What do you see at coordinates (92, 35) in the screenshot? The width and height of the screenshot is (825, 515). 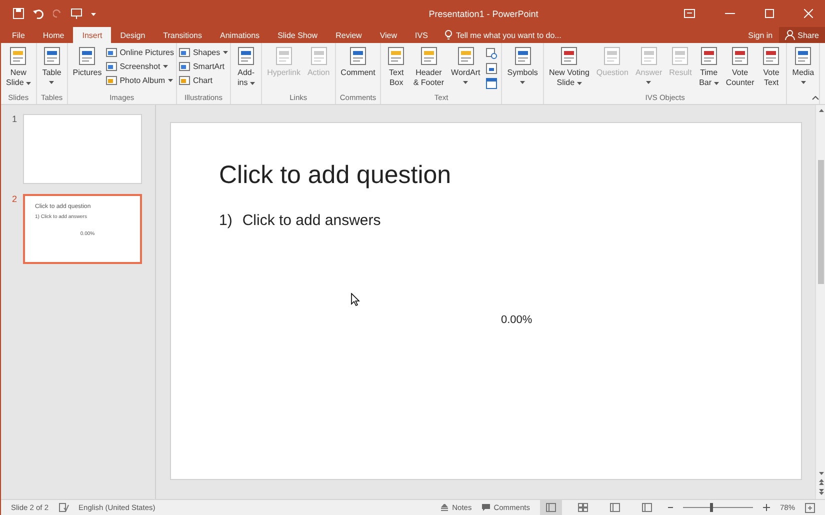 I see `ribbon-tab: Insert` at bounding box center [92, 35].